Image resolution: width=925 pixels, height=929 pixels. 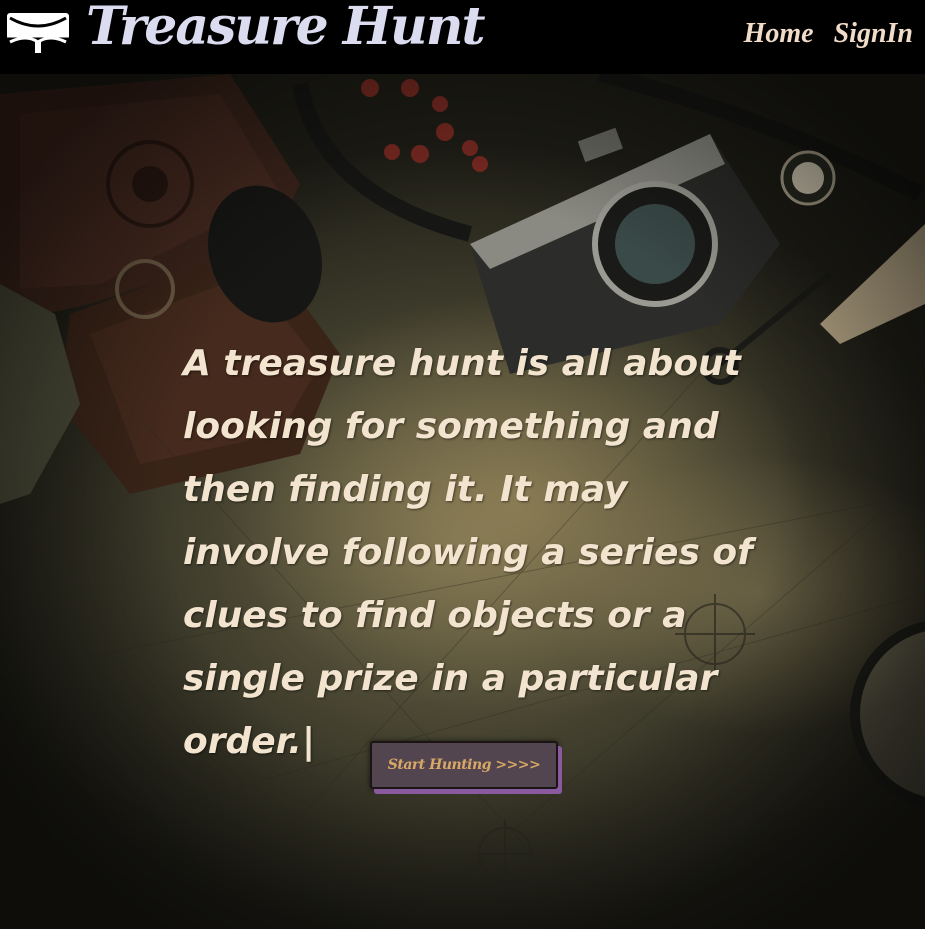 What do you see at coordinates (38, 33) in the screenshot?
I see `treasure-chest-icon` at bounding box center [38, 33].